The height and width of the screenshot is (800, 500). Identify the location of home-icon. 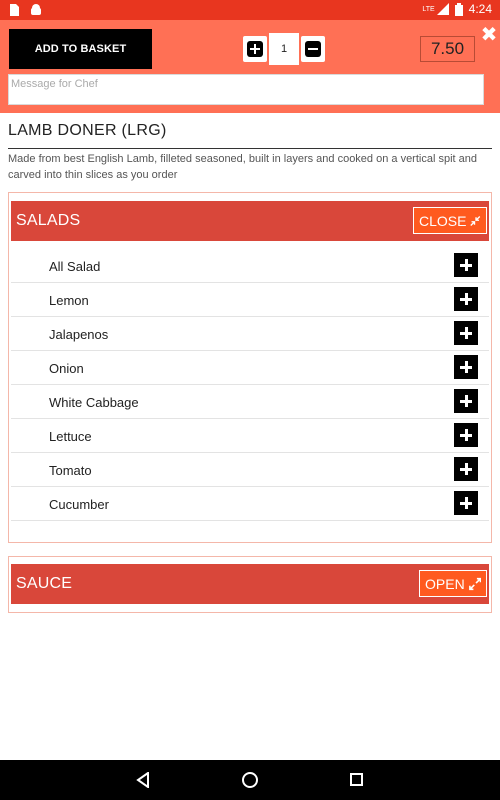
(250, 780).